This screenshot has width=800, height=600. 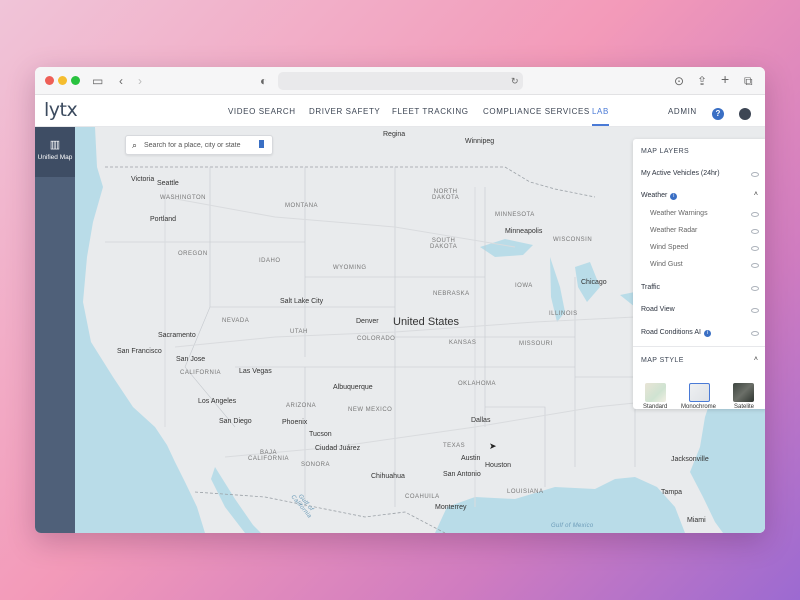 What do you see at coordinates (666, 264) in the screenshot?
I see `layer-wind-gust: Wind Gust` at bounding box center [666, 264].